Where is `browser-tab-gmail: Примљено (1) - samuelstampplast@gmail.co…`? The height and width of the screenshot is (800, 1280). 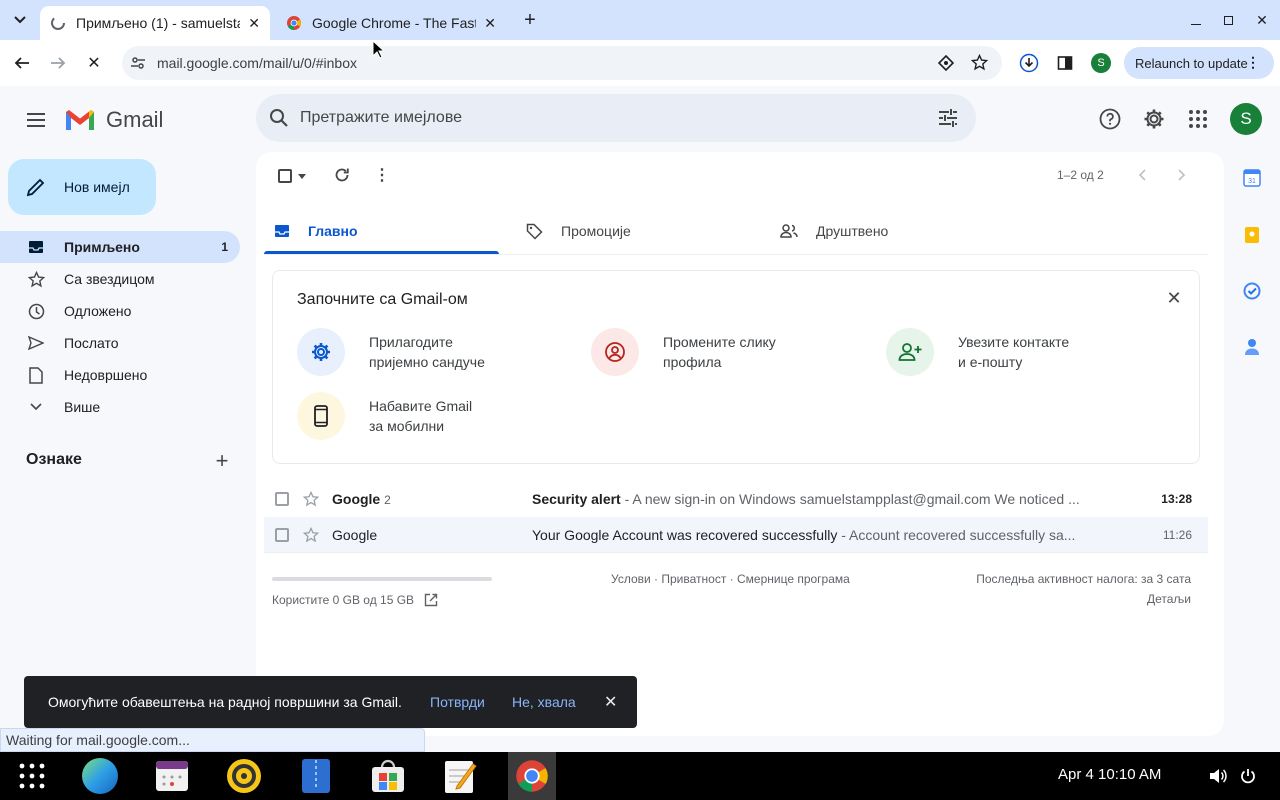
browser-tab-gmail: Примљено (1) - samuelstampplast@gmail.co… is located at coordinates (155, 23).